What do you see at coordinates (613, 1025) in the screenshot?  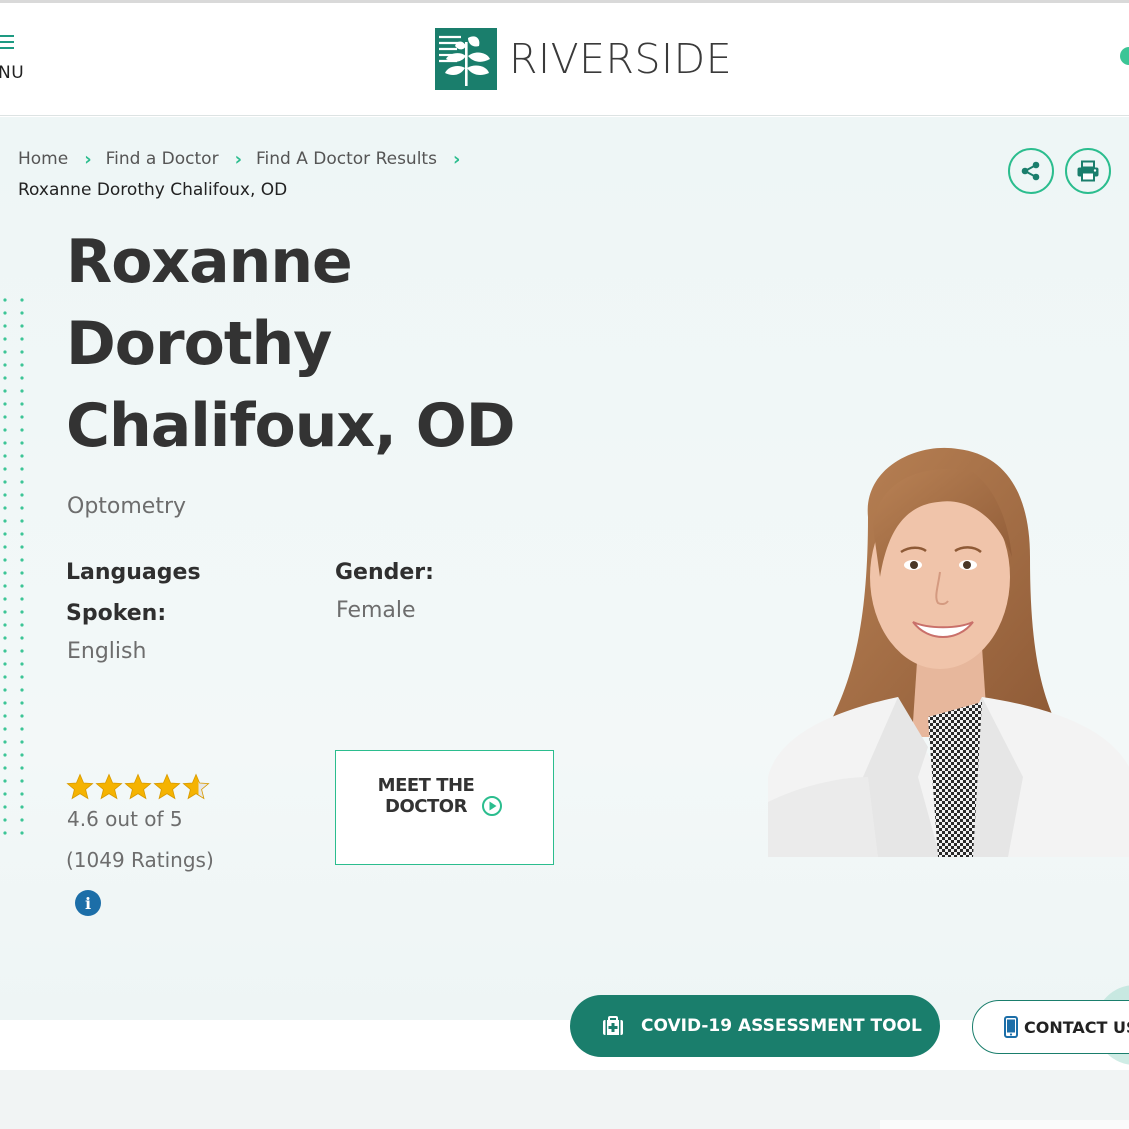 I see `medical-kit-icon` at bounding box center [613, 1025].